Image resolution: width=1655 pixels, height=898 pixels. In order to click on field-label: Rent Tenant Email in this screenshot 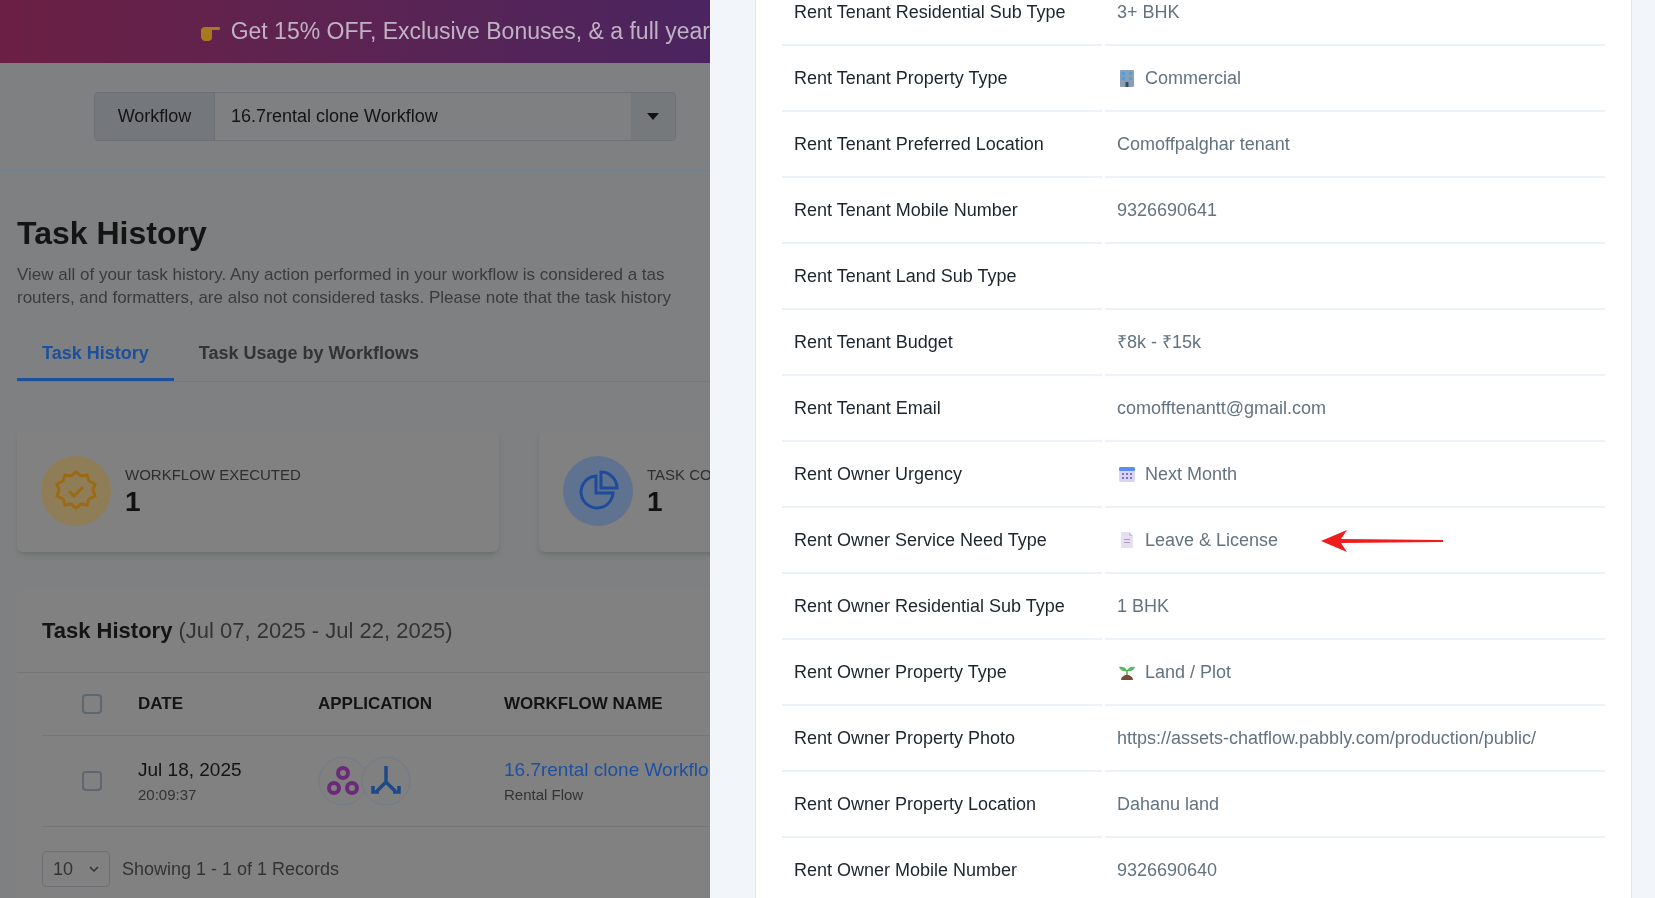, I will do `click(867, 408)`.